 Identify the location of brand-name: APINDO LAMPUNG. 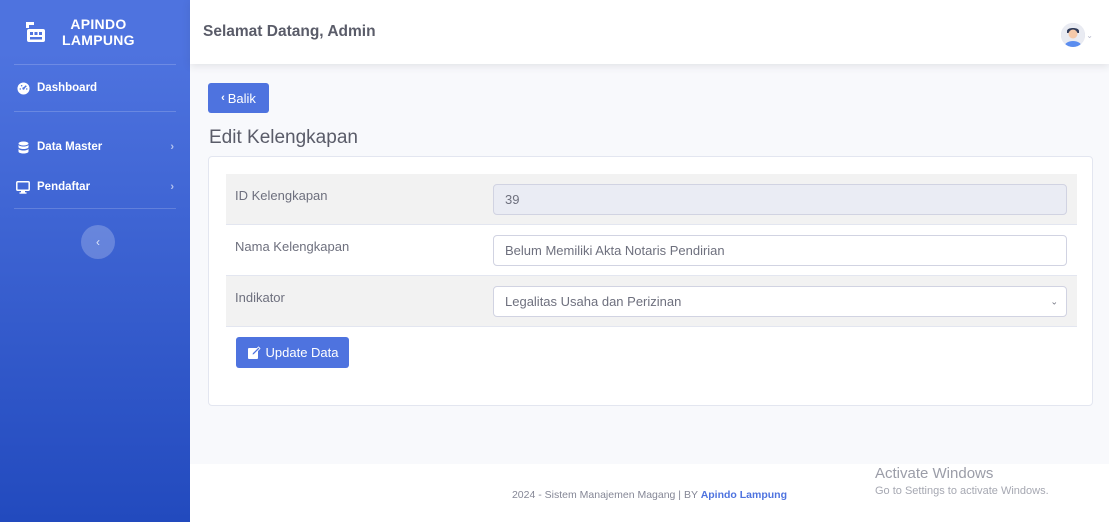
(98, 32).